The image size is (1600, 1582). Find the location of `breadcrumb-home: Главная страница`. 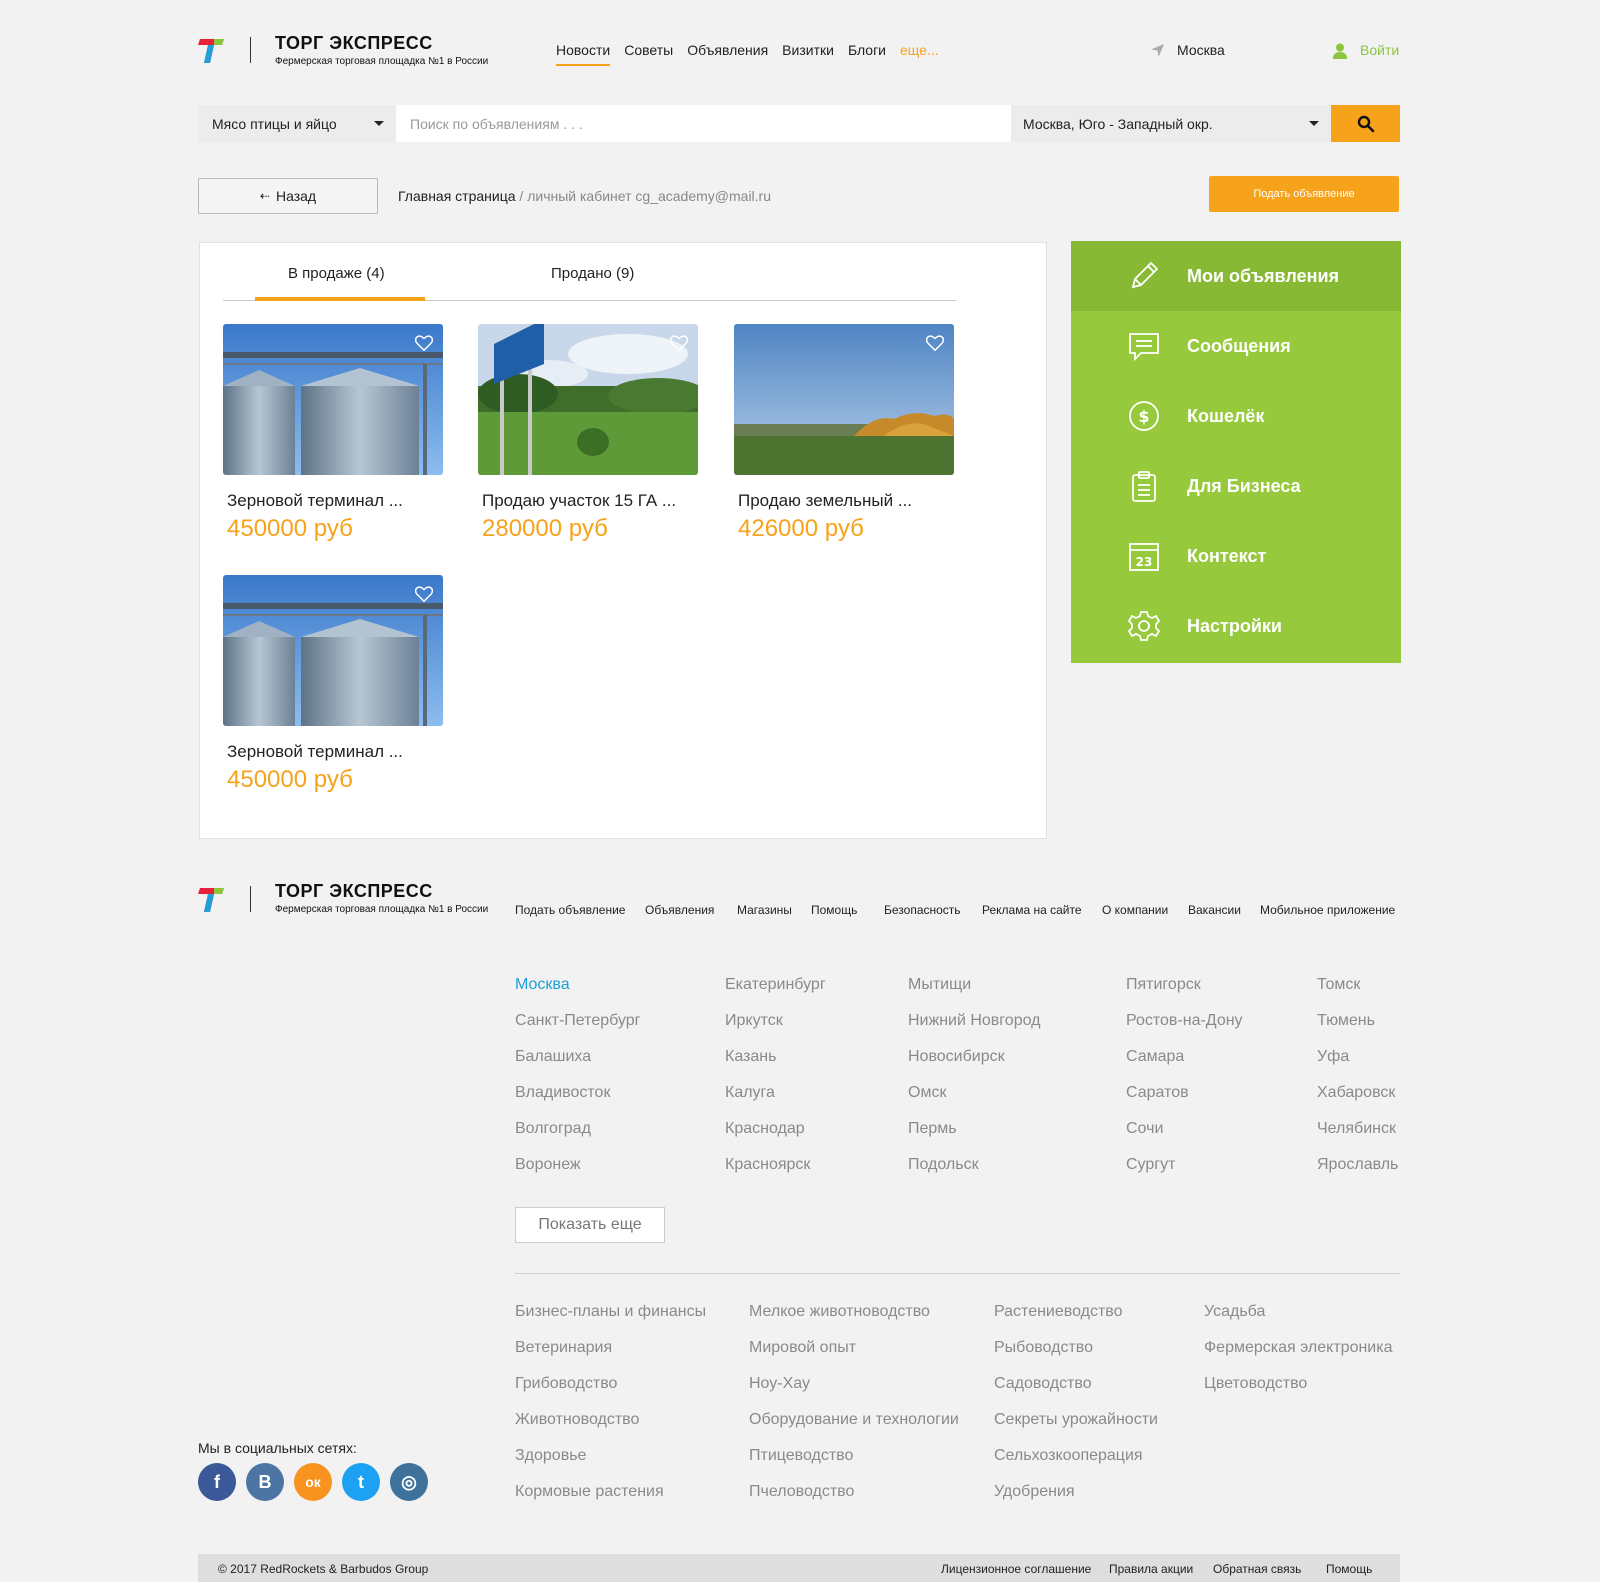

breadcrumb-home: Главная страница is located at coordinates (457, 196).